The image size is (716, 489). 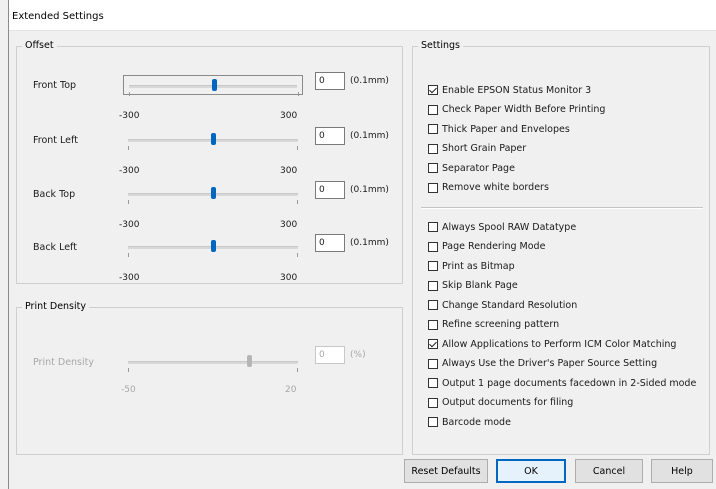 I want to click on checkbox-row: Refine screening pattern, so click(x=493, y=325).